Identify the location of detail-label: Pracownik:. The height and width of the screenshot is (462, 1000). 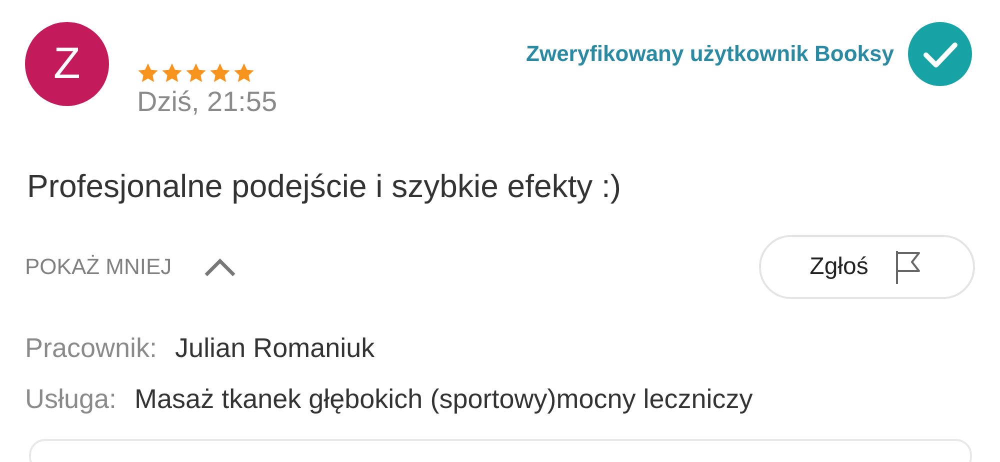
(91, 348).